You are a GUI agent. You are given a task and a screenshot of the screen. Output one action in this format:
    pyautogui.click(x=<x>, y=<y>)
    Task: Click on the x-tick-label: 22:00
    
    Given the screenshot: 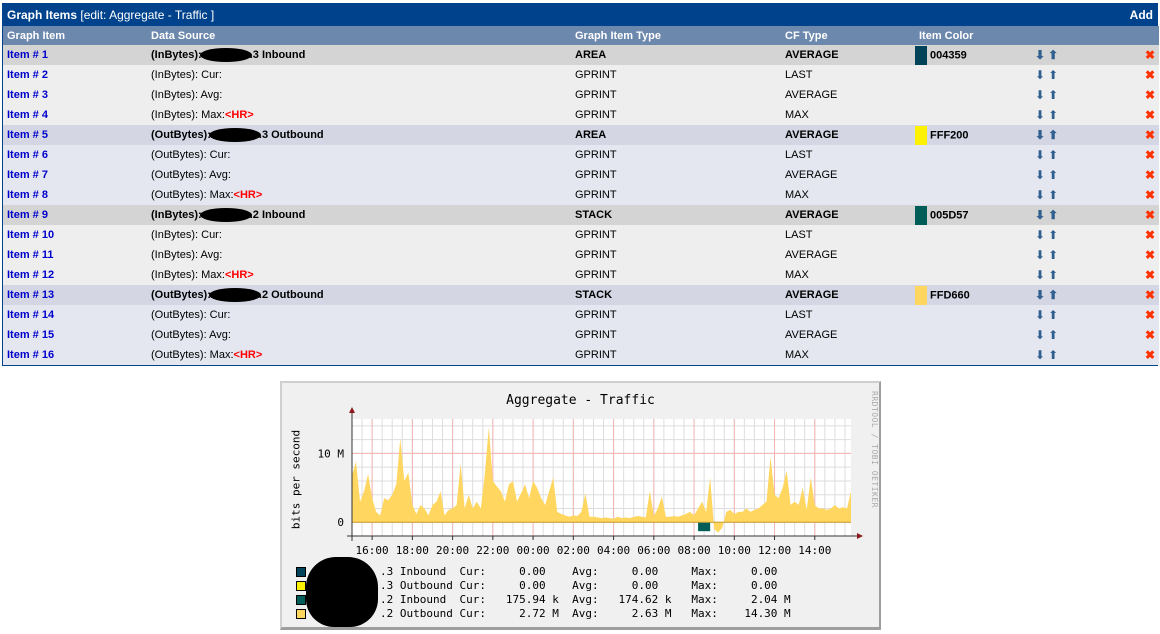 What is the action you would take?
    pyautogui.click(x=492, y=550)
    